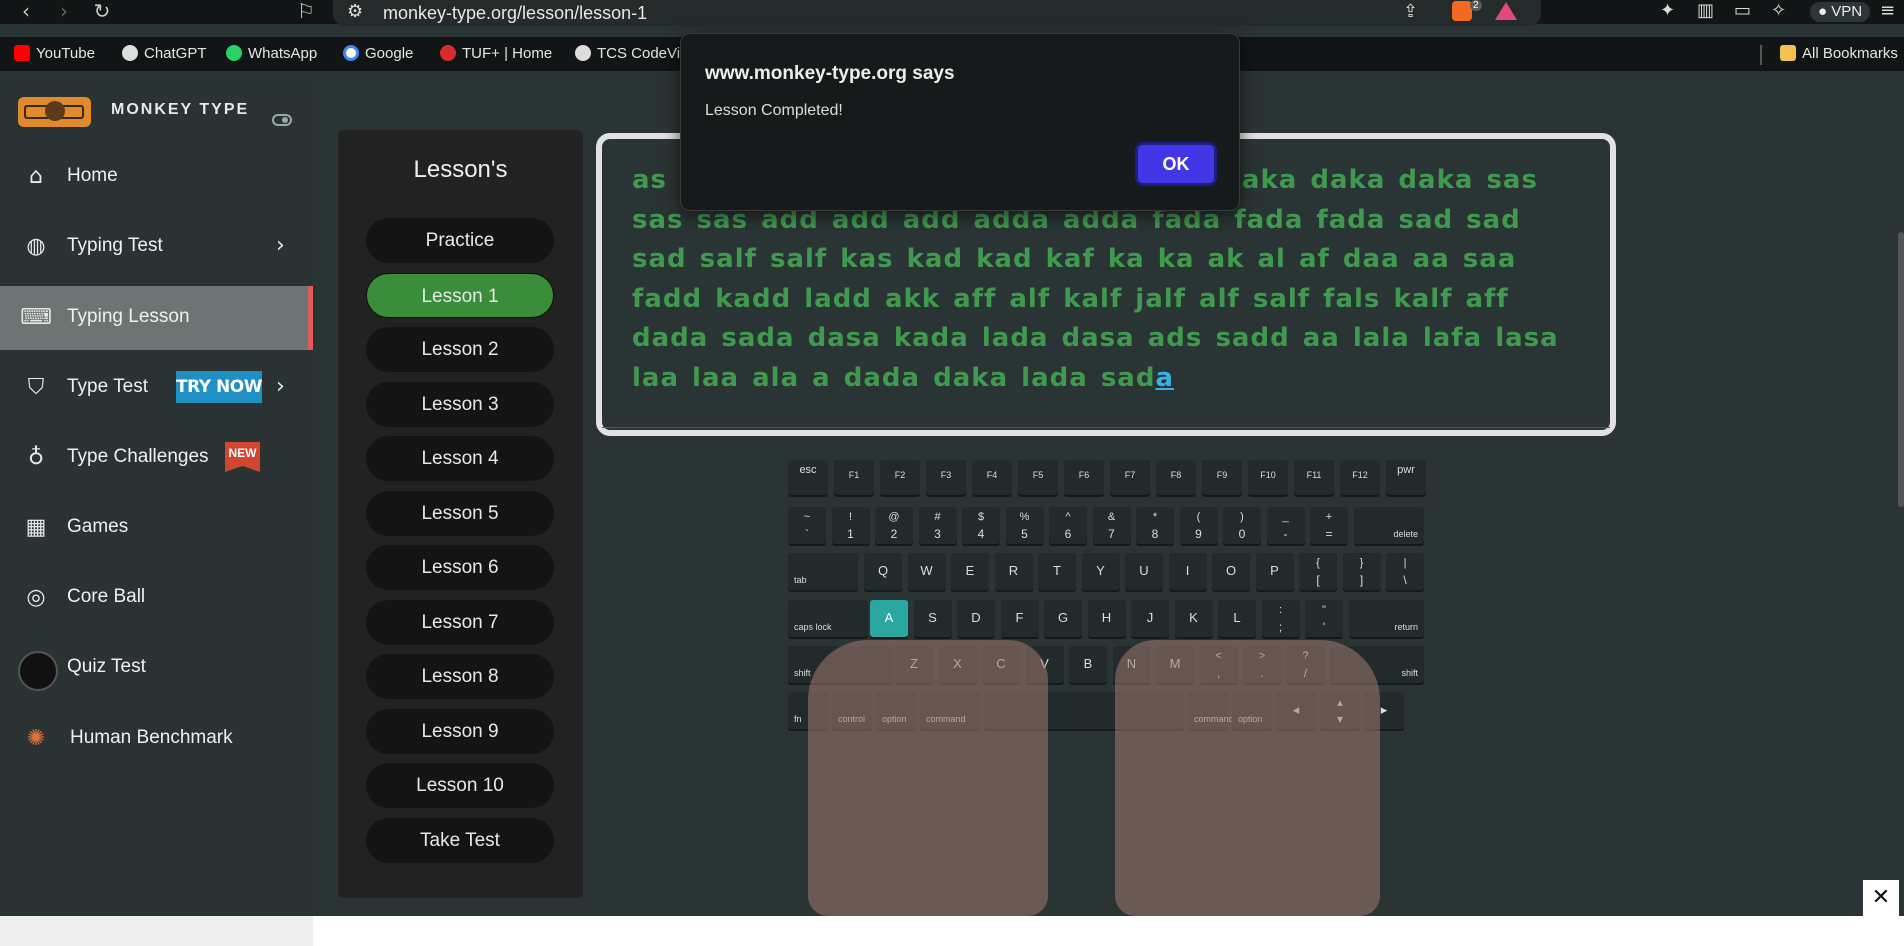  I want to click on key-=: + =, so click(1329, 525).